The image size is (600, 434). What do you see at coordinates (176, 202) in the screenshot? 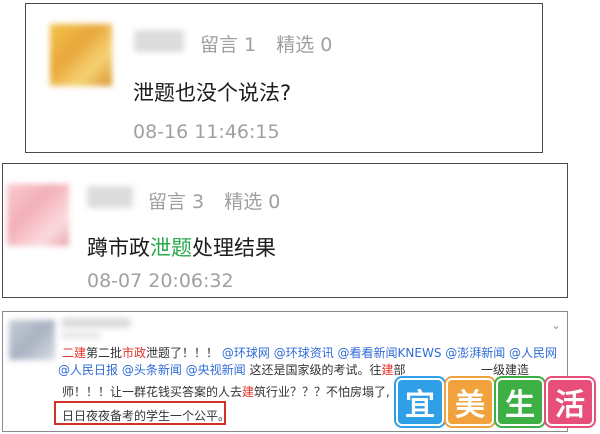
I see `reply-count: 留言 3` at bounding box center [176, 202].